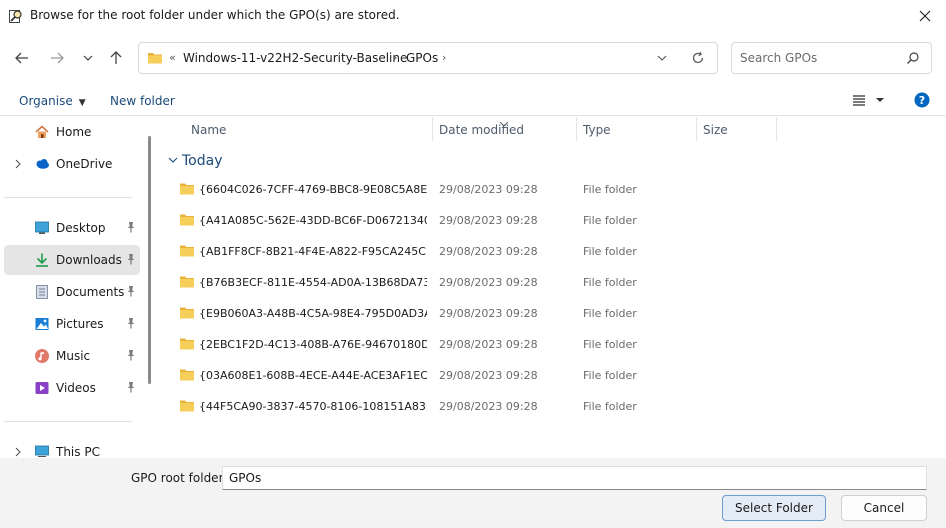  I want to click on sidebar-item-label: Home, so click(74, 132).